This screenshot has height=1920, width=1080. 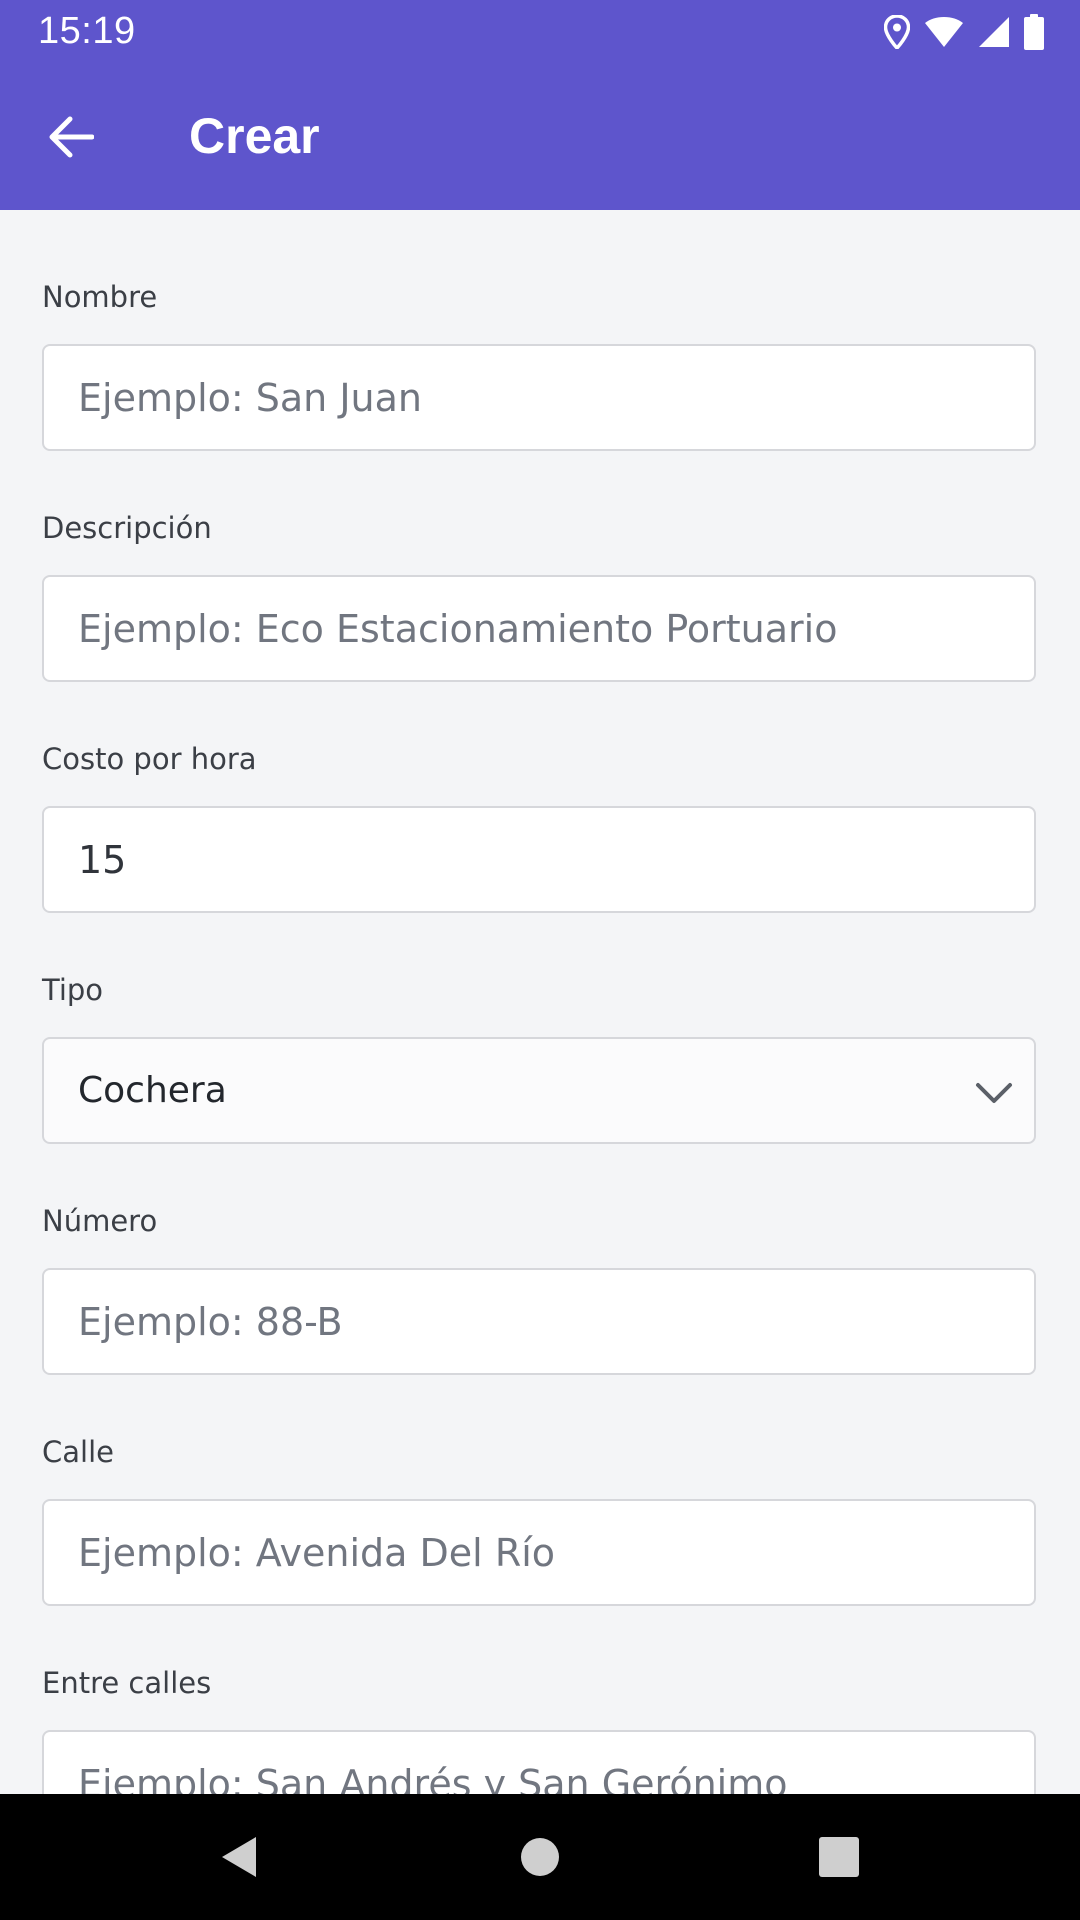 I want to click on entre-calles-box, so click(x=539, y=1762).